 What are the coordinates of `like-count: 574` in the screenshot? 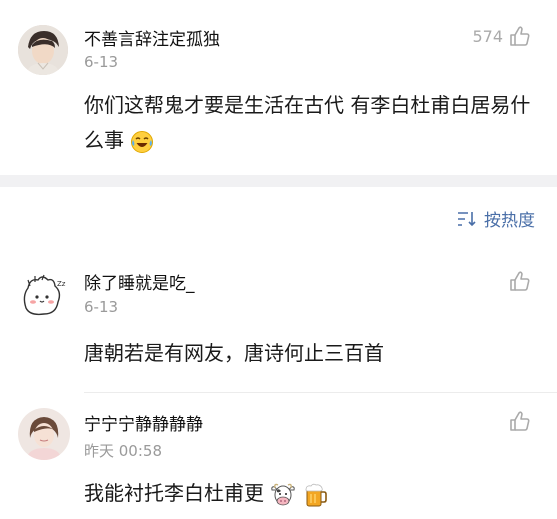 It's located at (487, 36).